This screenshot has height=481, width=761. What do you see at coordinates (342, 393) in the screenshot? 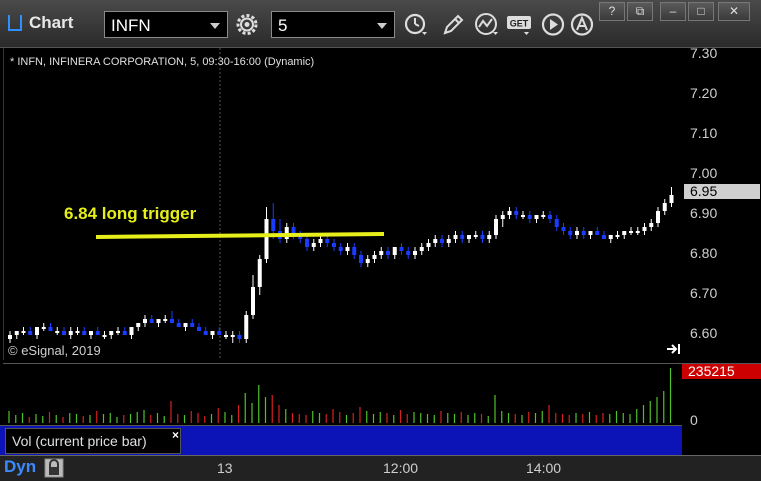
I see `volume-panel` at bounding box center [342, 393].